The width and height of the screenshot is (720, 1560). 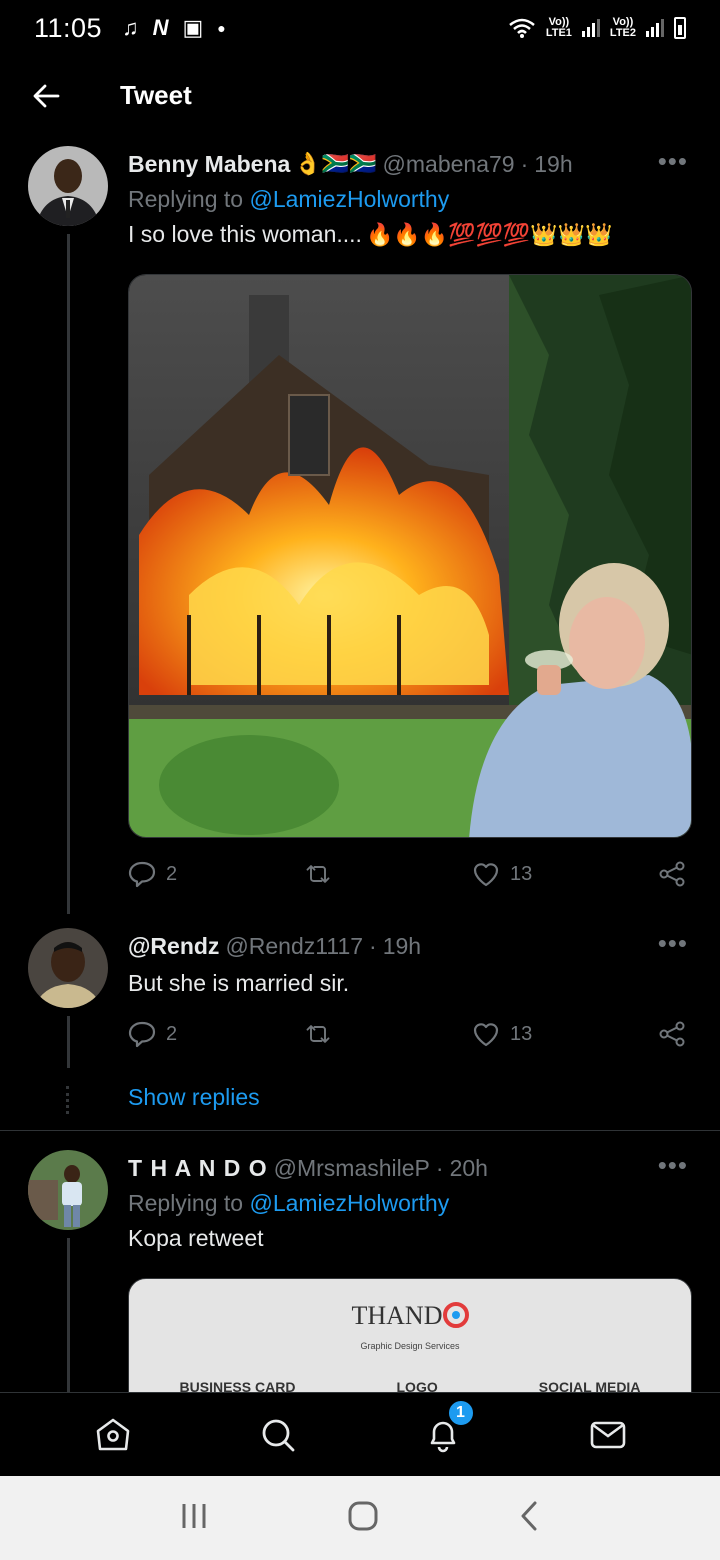 What do you see at coordinates (130, 27) in the screenshot?
I see `music-note-icon: ♫` at bounding box center [130, 27].